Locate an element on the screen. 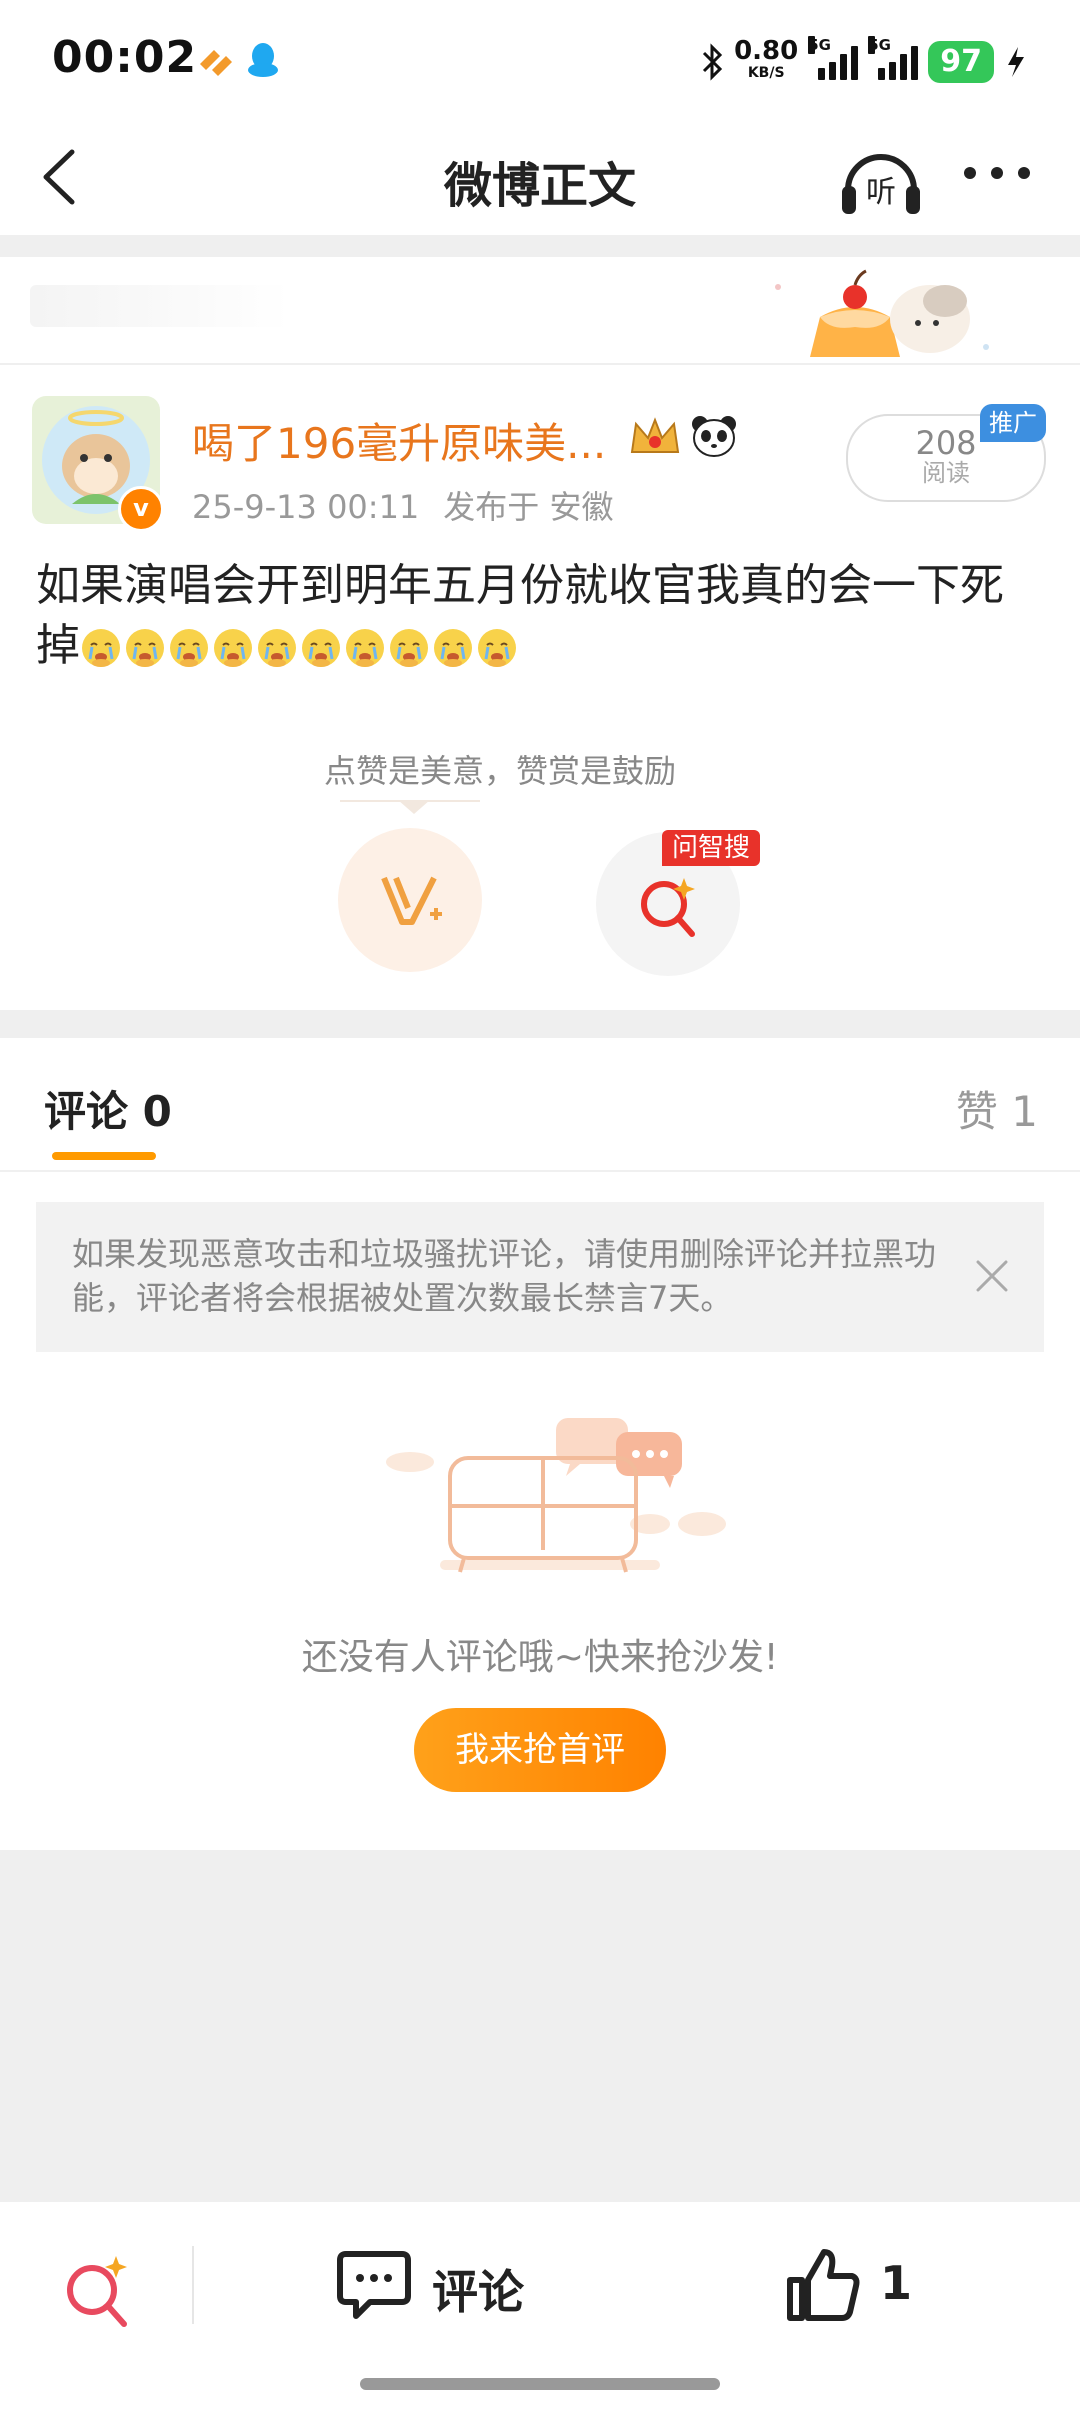 The height and width of the screenshot is (2412, 1080). charging-icon is located at coordinates (1016, 62).